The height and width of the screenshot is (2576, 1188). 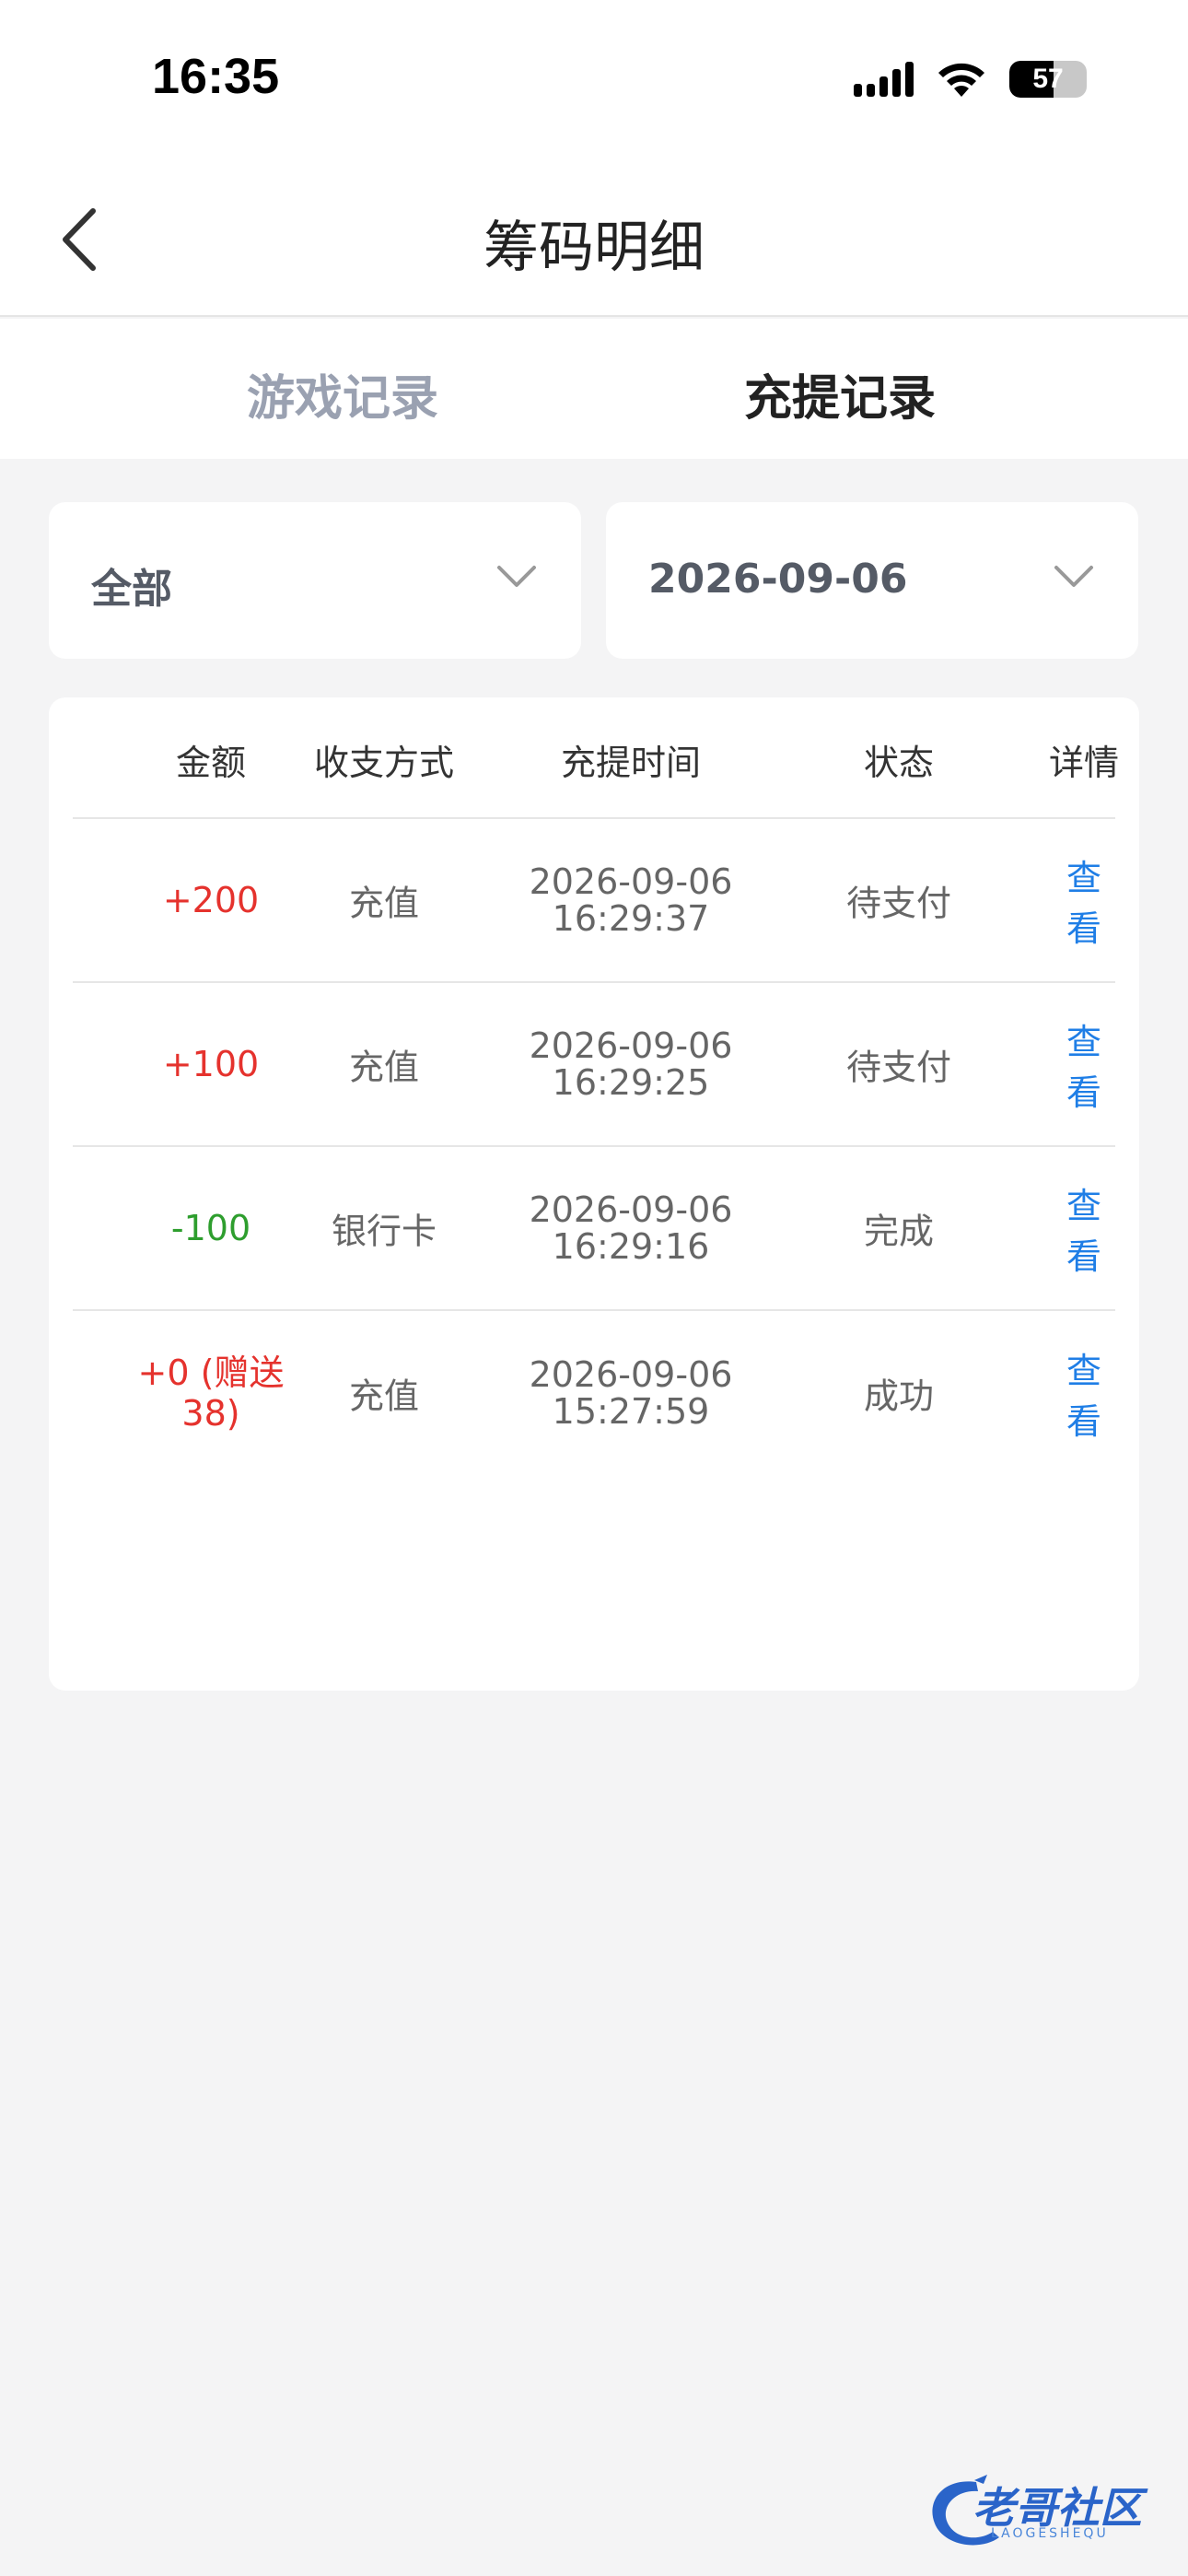 I want to click on date-filter-dropdown: 2026-09-06, so click(x=872, y=580).